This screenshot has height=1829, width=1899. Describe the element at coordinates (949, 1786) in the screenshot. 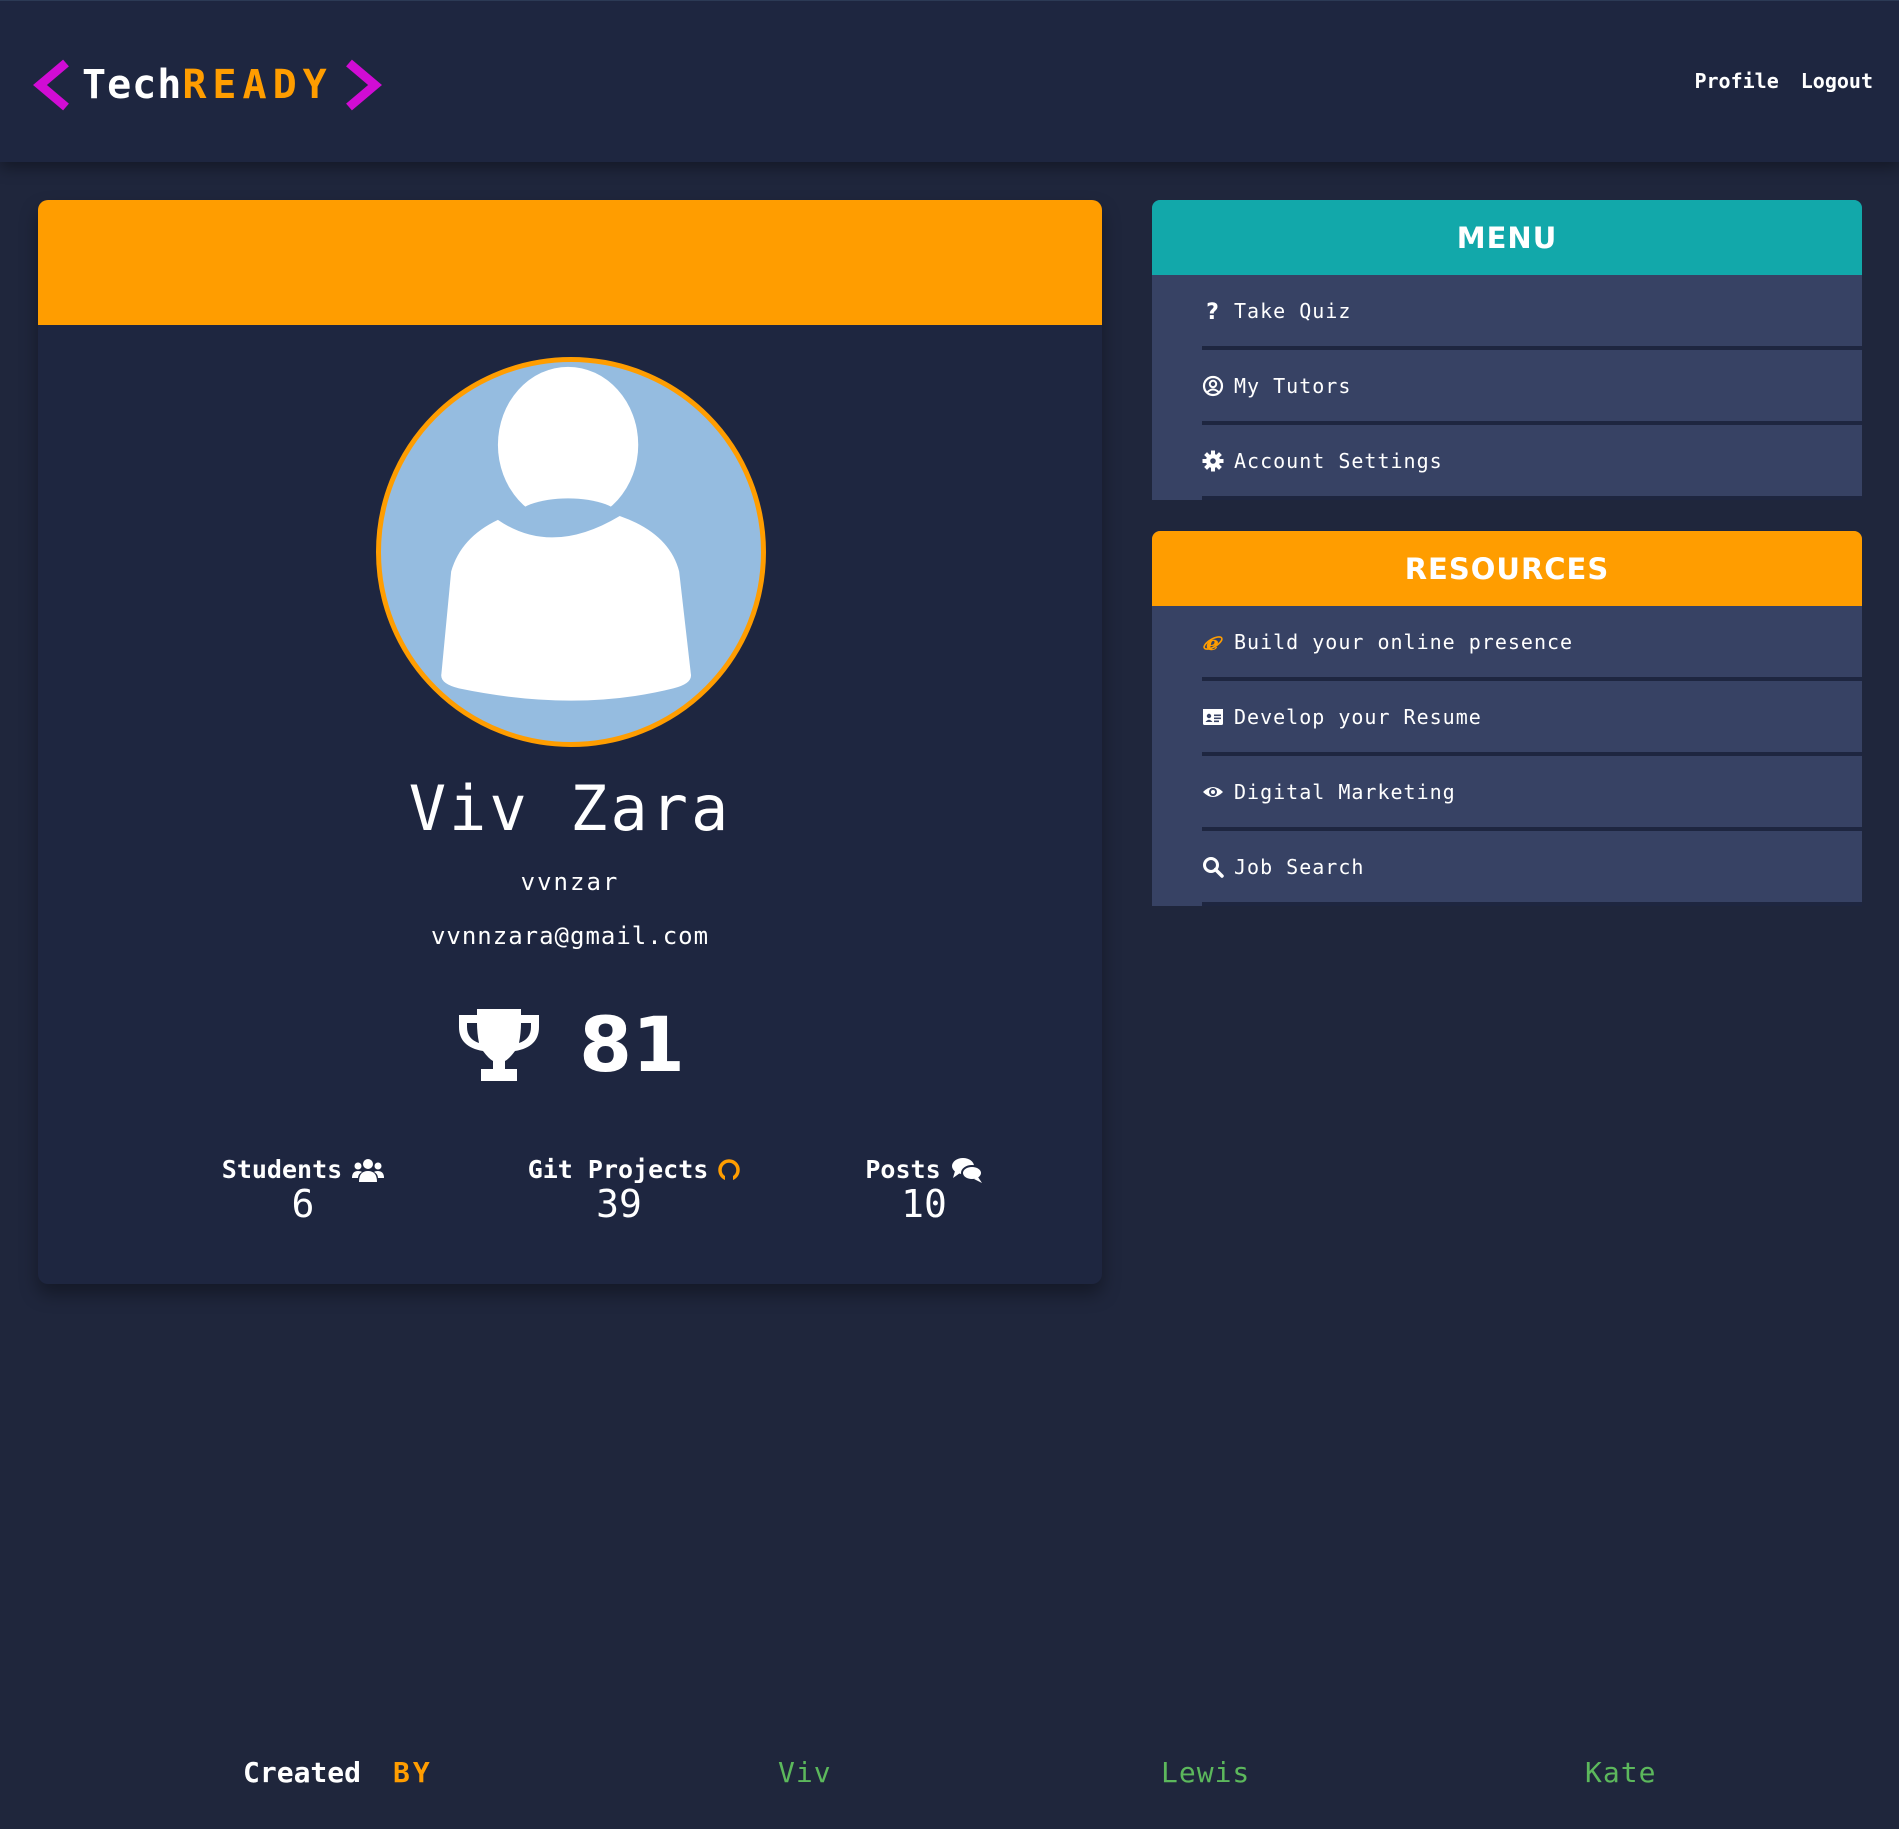

I see `footer: Created BY Viv Lewis Kate` at that location.